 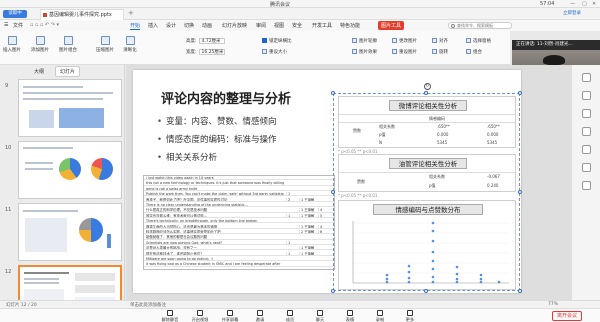 I want to click on more-icon, so click(x=410, y=313).